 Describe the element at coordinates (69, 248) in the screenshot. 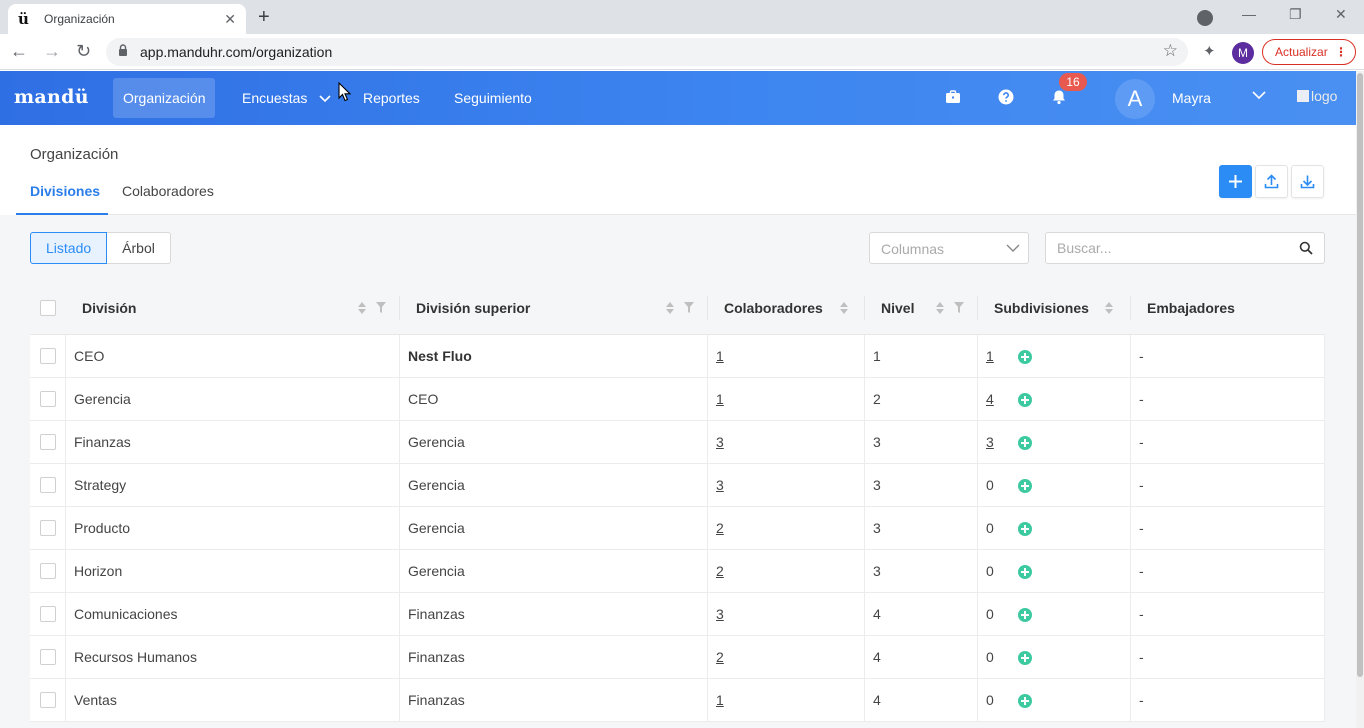

I see `view-listado-button: Listado` at that location.